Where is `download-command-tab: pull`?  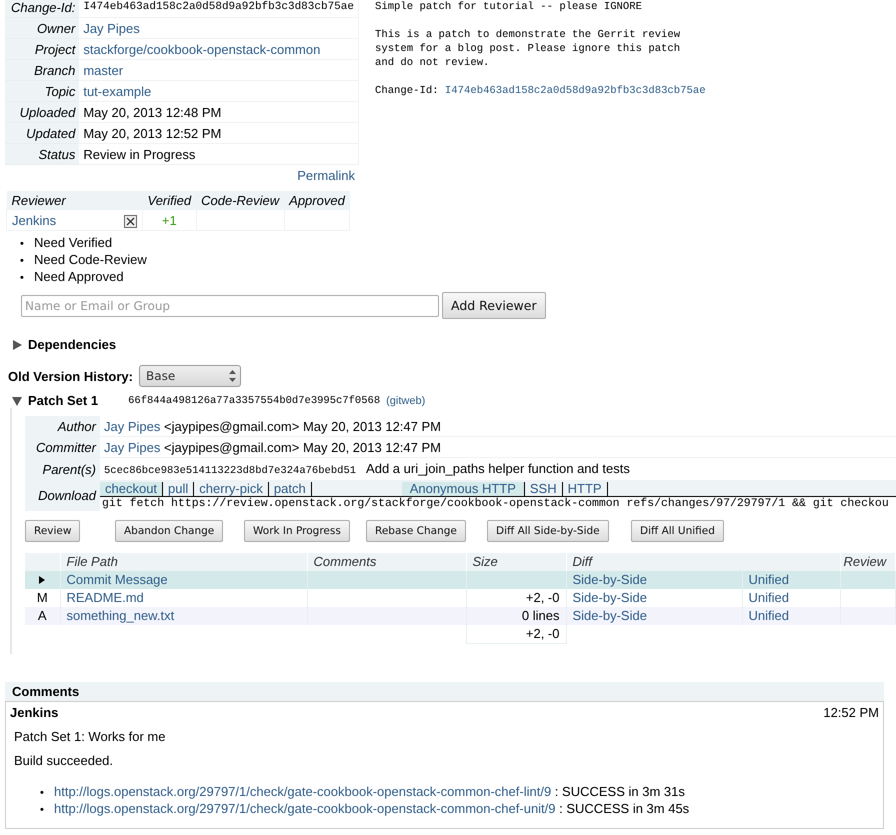
download-command-tab: pull is located at coordinates (178, 489).